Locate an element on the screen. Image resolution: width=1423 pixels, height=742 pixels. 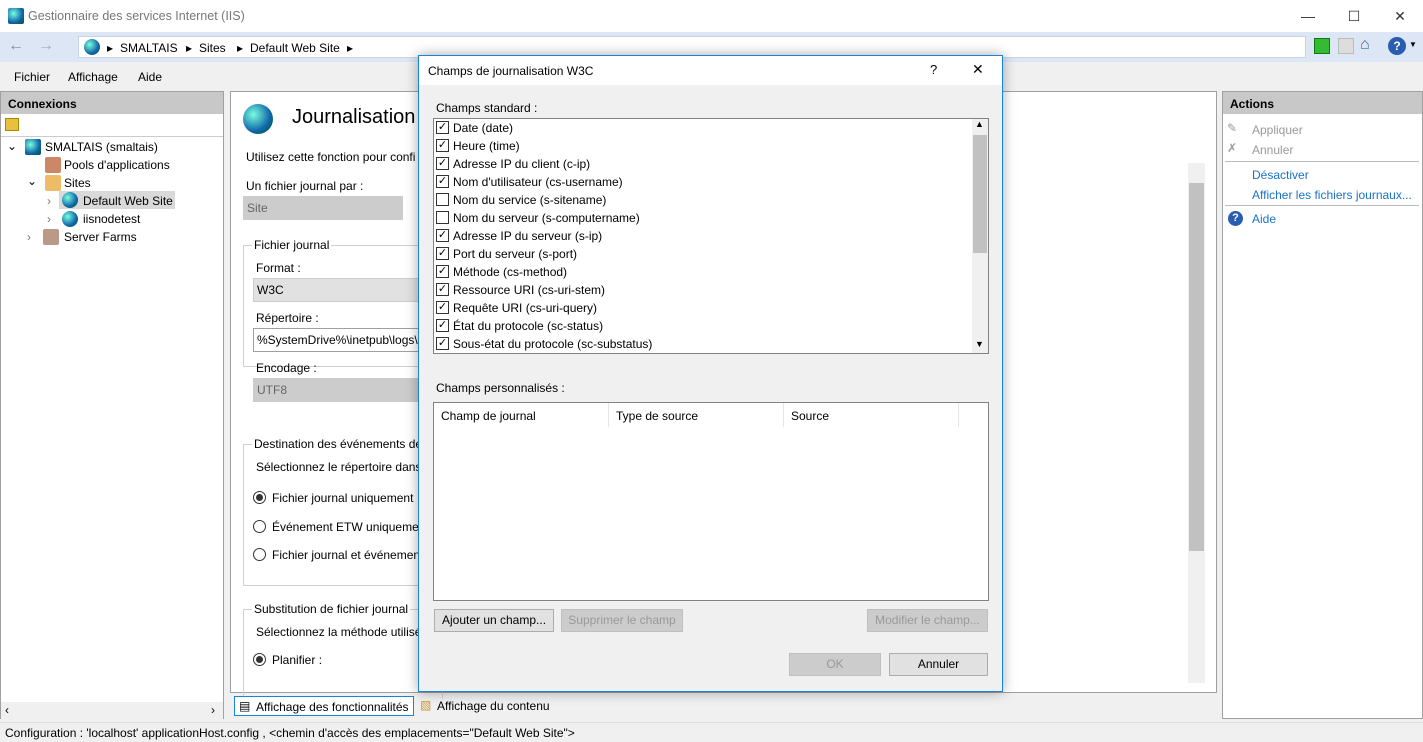
back-button: ← is located at coordinates (16, 46).